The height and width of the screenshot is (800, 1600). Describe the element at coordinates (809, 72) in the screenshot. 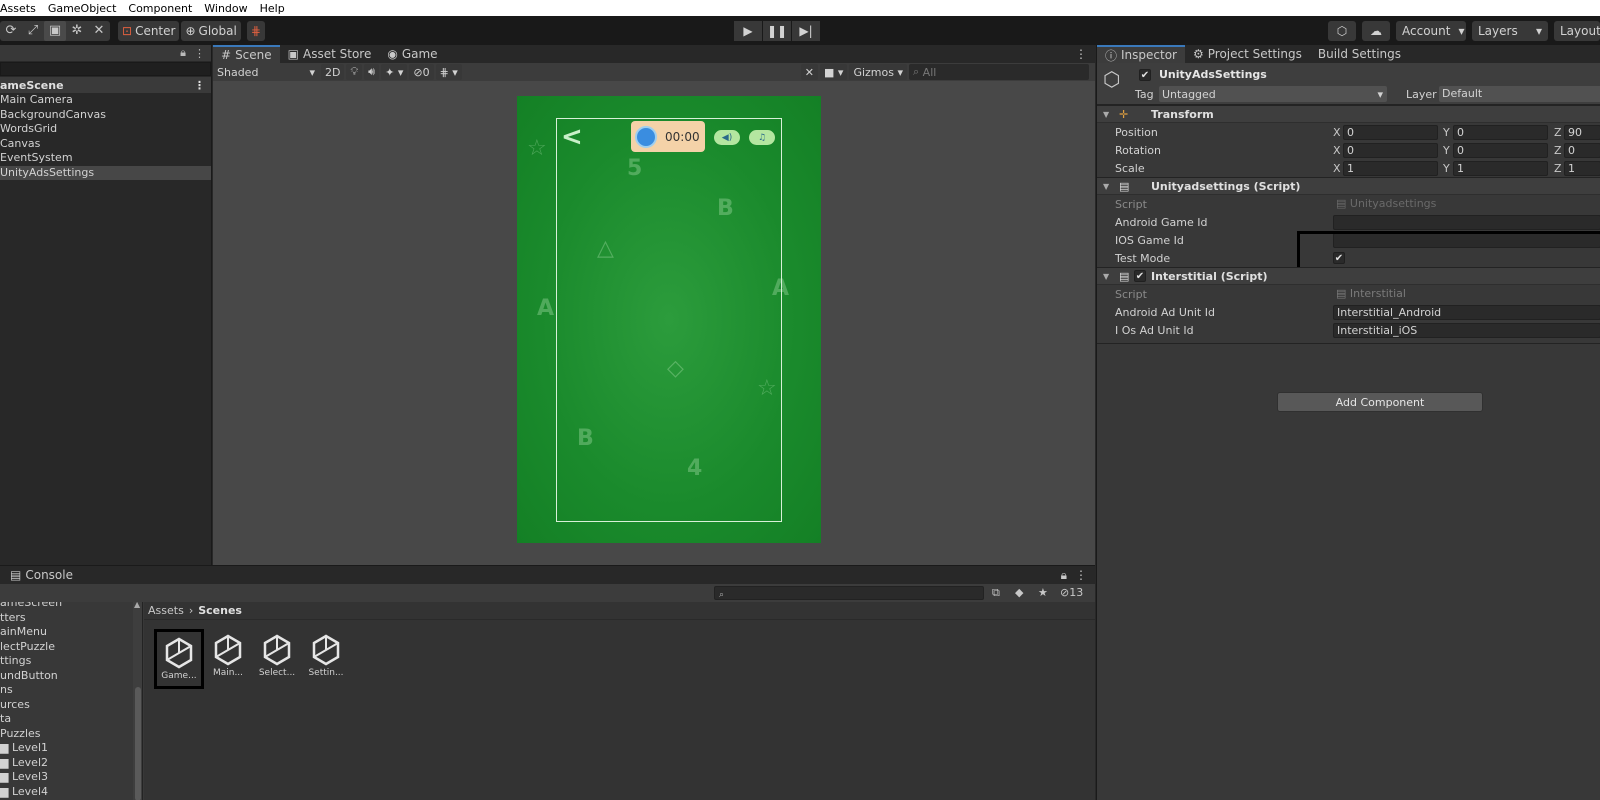

I see `tools-icon: ✕` at that location.